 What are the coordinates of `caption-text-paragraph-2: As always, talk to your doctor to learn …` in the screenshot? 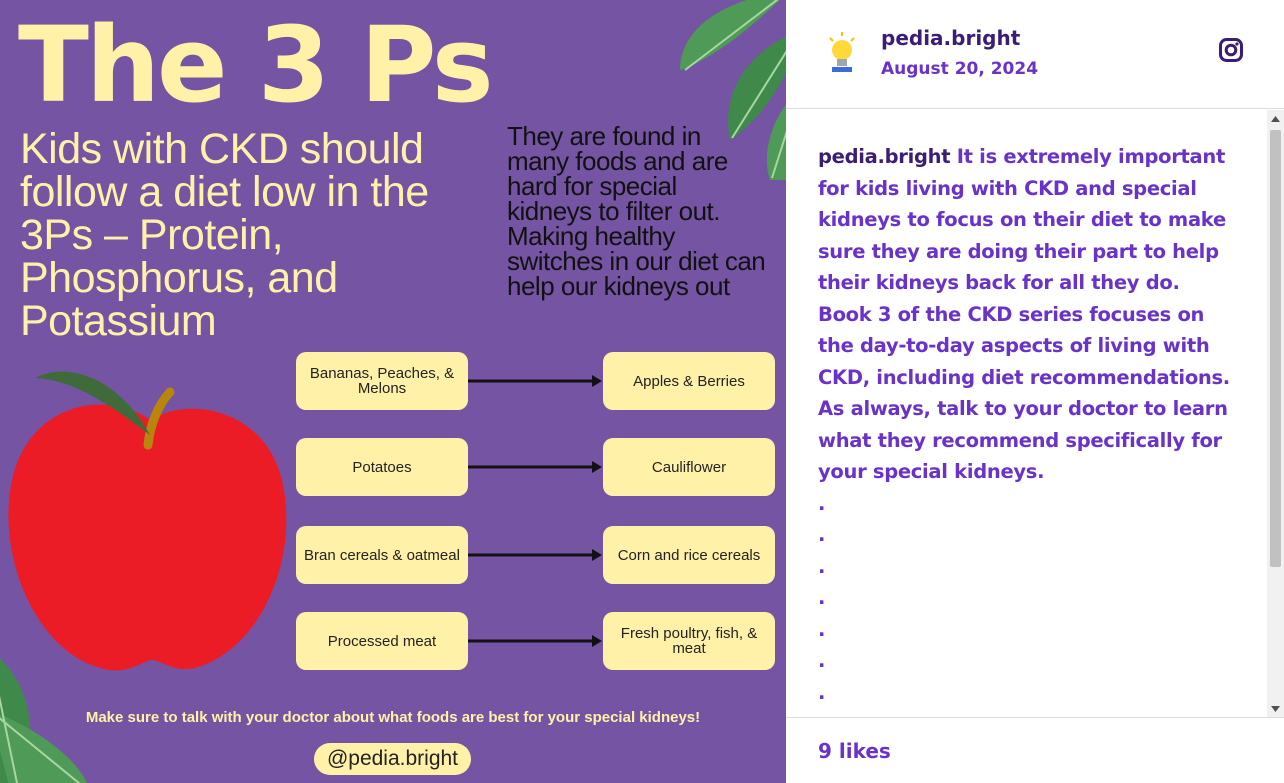 It's located at (1023, 440).